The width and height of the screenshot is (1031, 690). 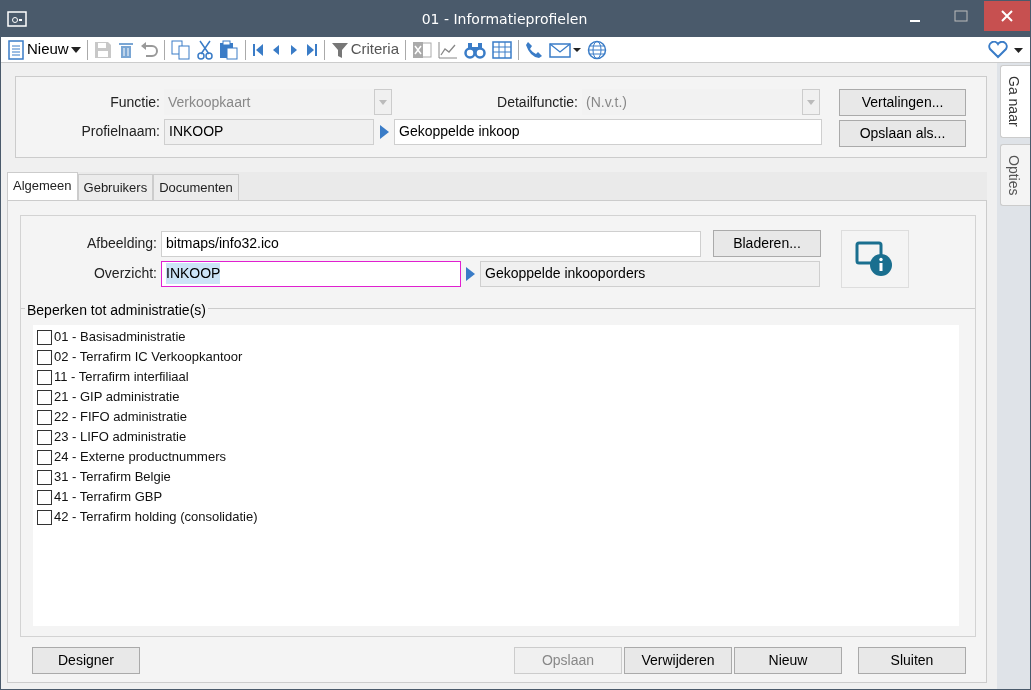 I want to click on favorites-menu-icon, so click(x=1006, y=49).